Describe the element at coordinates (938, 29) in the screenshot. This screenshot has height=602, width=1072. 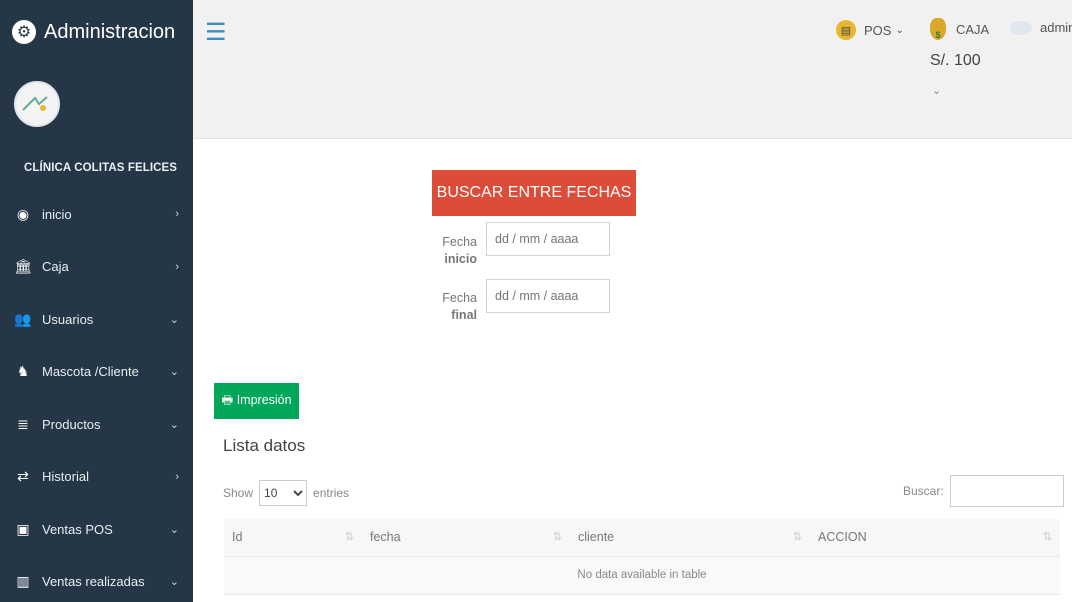
I see `money-bag-icon: $` at that location.